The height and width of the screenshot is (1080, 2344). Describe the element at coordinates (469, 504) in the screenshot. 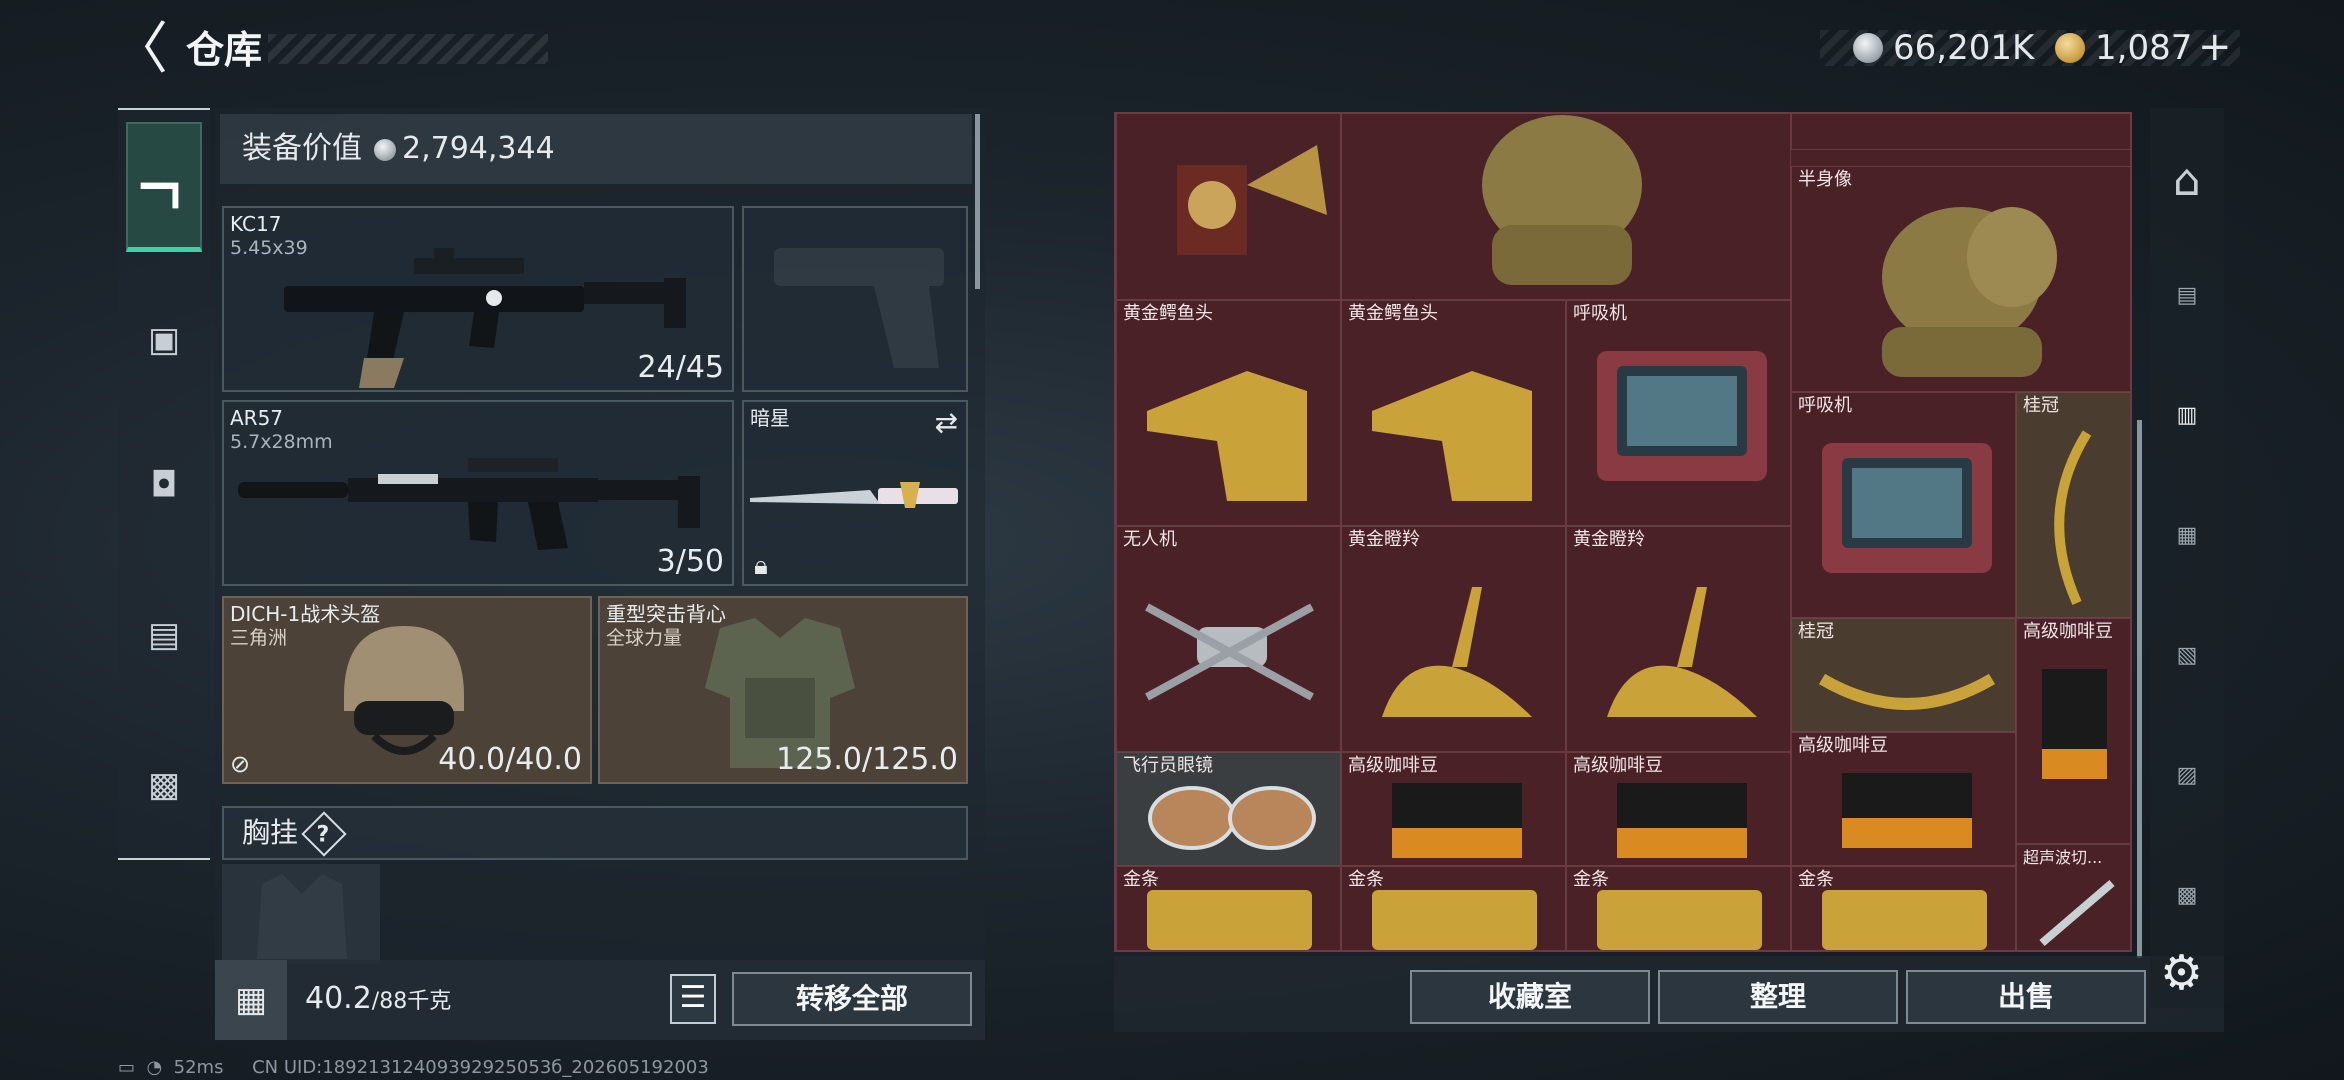

I see `smg-icon` at that location.